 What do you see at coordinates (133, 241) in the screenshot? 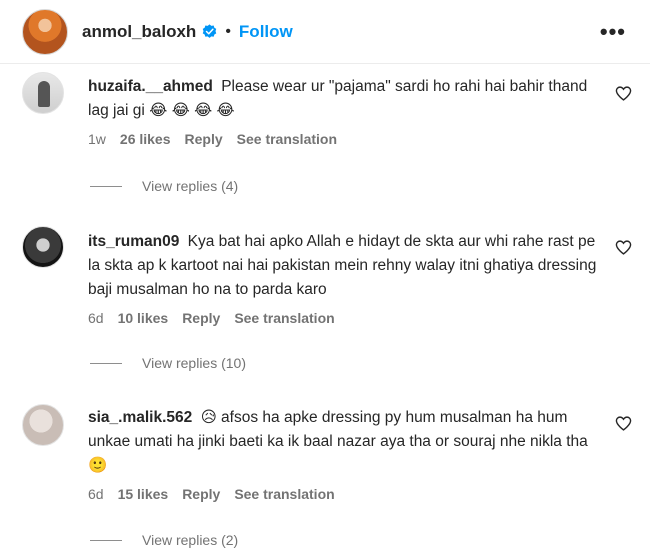
I see `comment-username: its_ruman09` at bounding box center [133, 241].